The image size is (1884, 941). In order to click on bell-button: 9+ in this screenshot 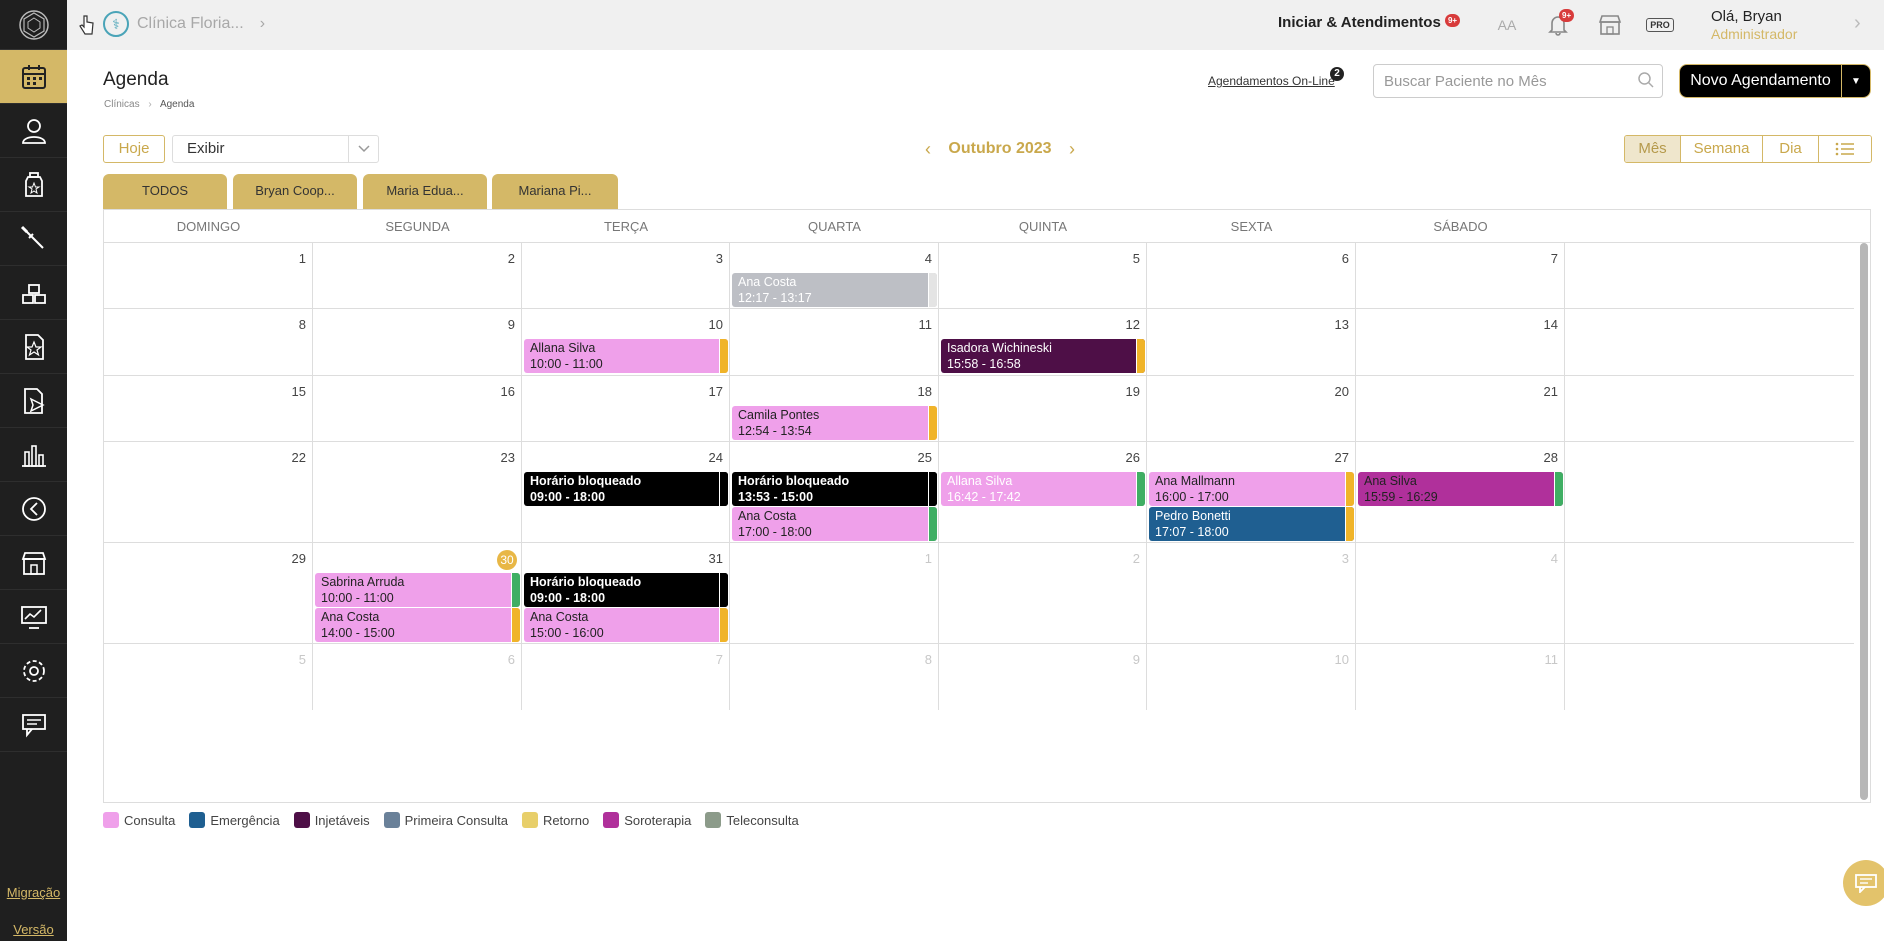, I will do `click(1560, 23)`.